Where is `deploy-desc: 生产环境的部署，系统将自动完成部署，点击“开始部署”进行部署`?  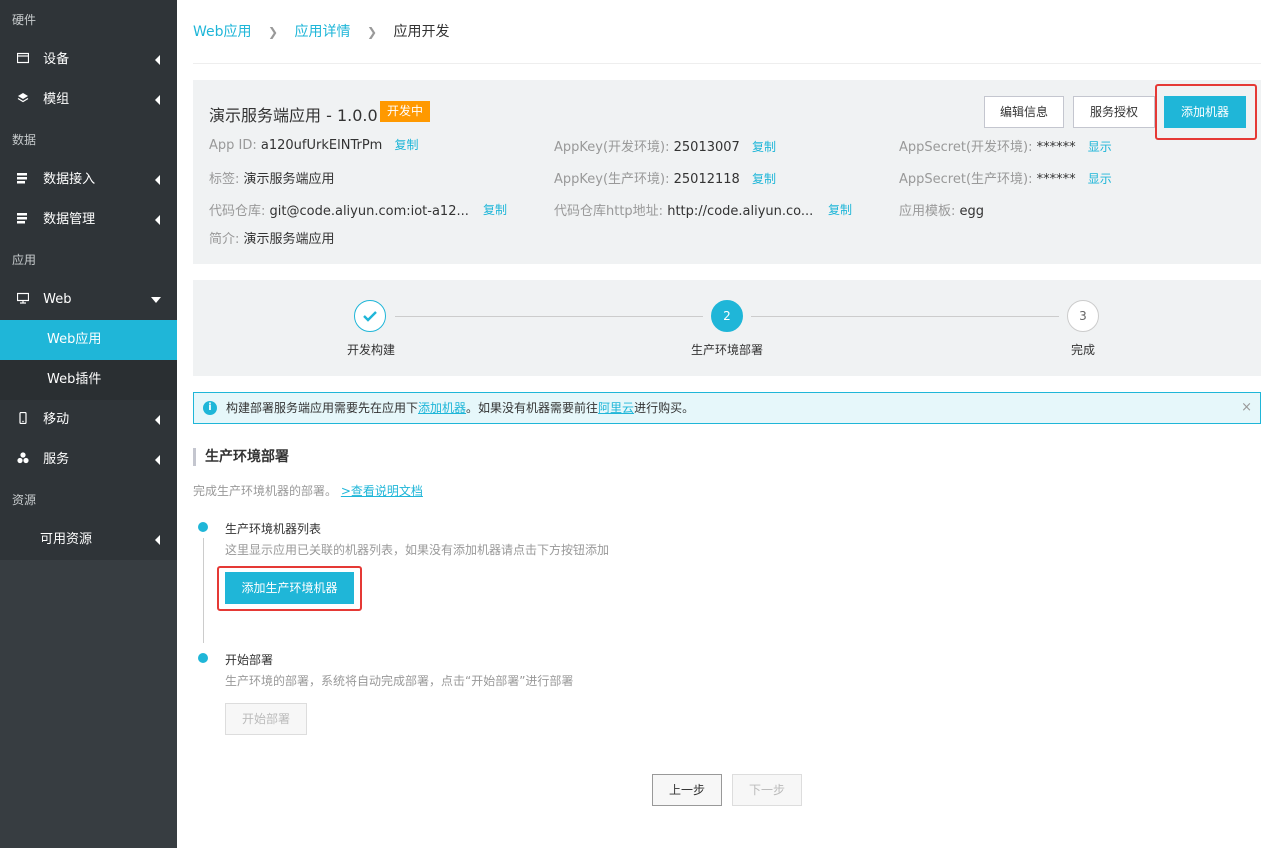 deploy-desc: 生产环境的部署，系统将自动完成部署，点击“开始部署”进行部署 is located at coordinates (399, 681).